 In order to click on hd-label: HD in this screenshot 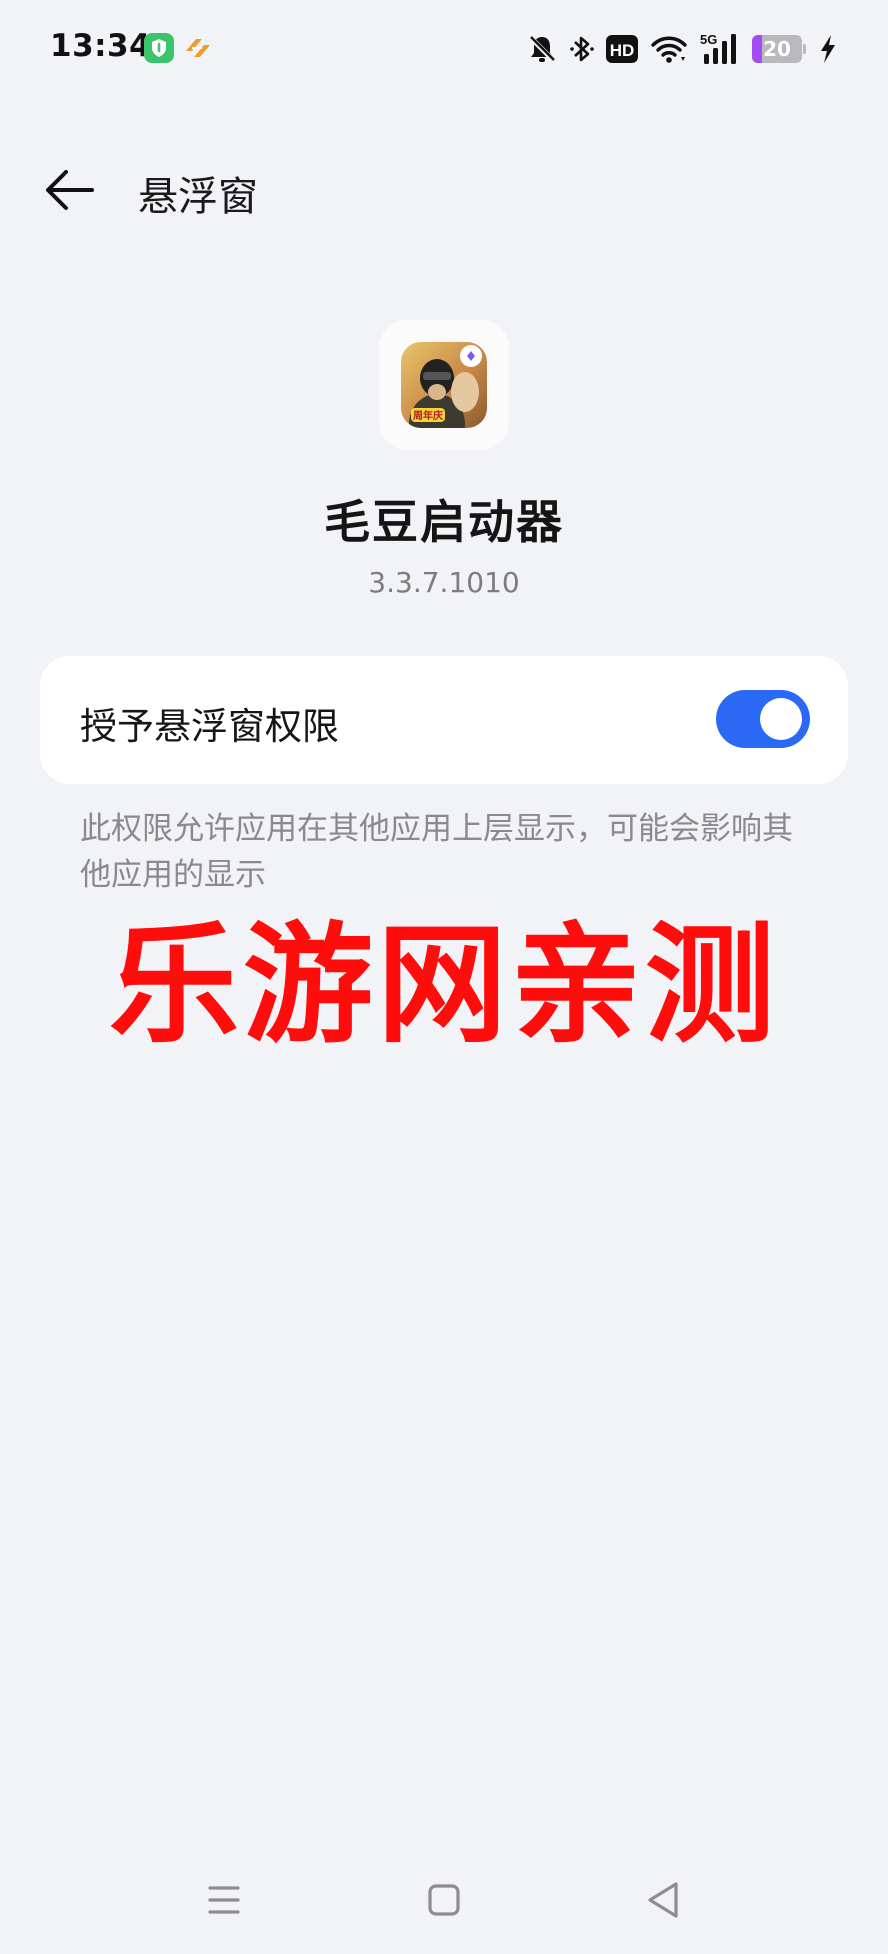, I will do `click(622, 50)`.